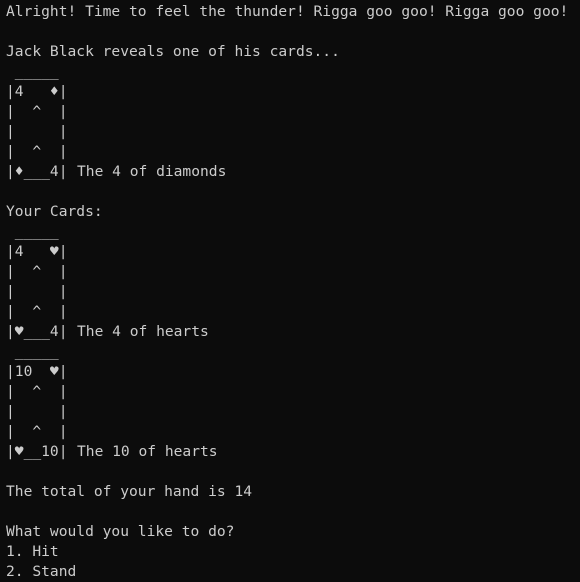 This screenshot has width=580, height=582. I want to click on player-card-caption: The 4 of hearts, so click(143, 331).